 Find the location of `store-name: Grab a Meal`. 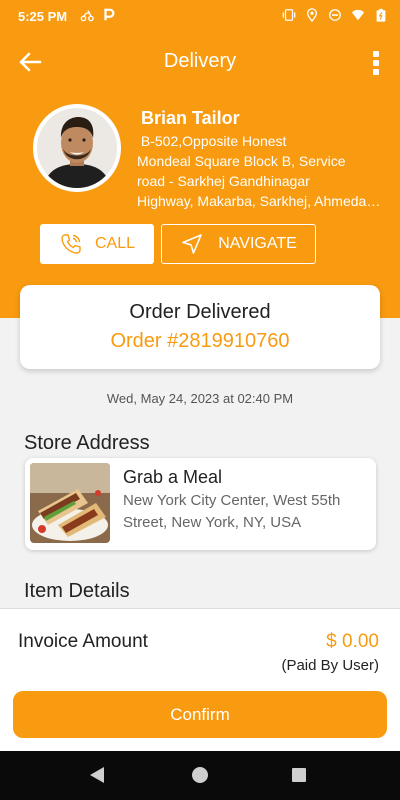

store-name: Grab a Meal is located at coordinates (173, 477).